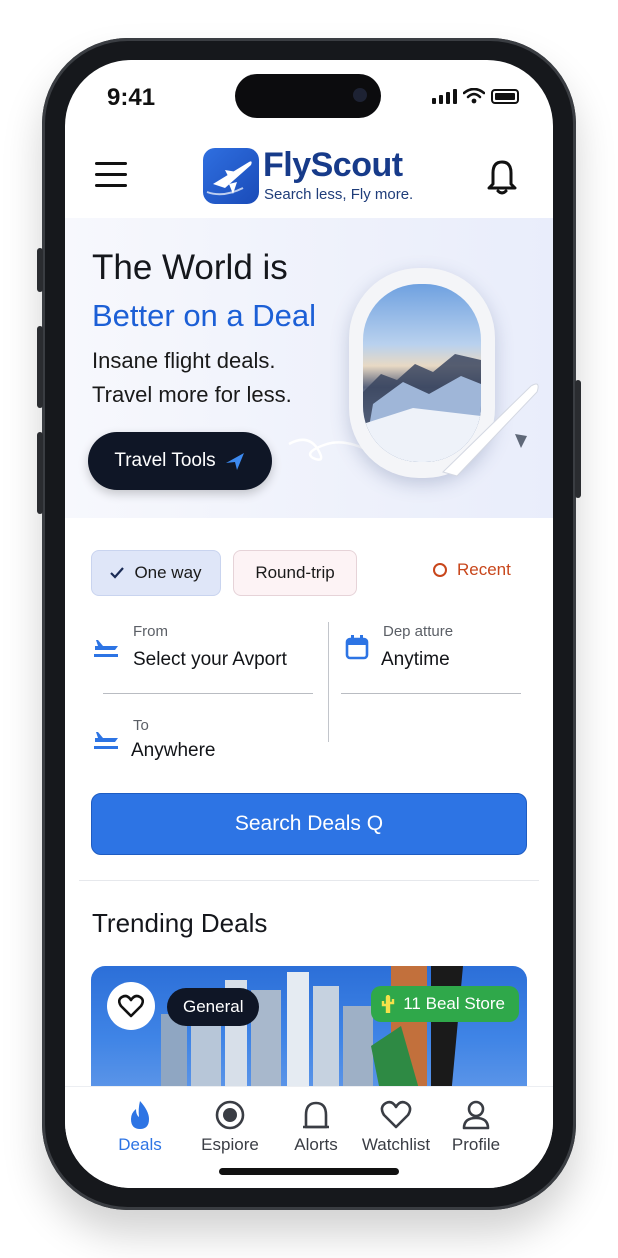 The height and width of the screenshot is (1258, 618). What do you see at coordinates (418, 631) in the screenshot?
I see `departure-label: Dep atture` at bounding box center [418, 631].